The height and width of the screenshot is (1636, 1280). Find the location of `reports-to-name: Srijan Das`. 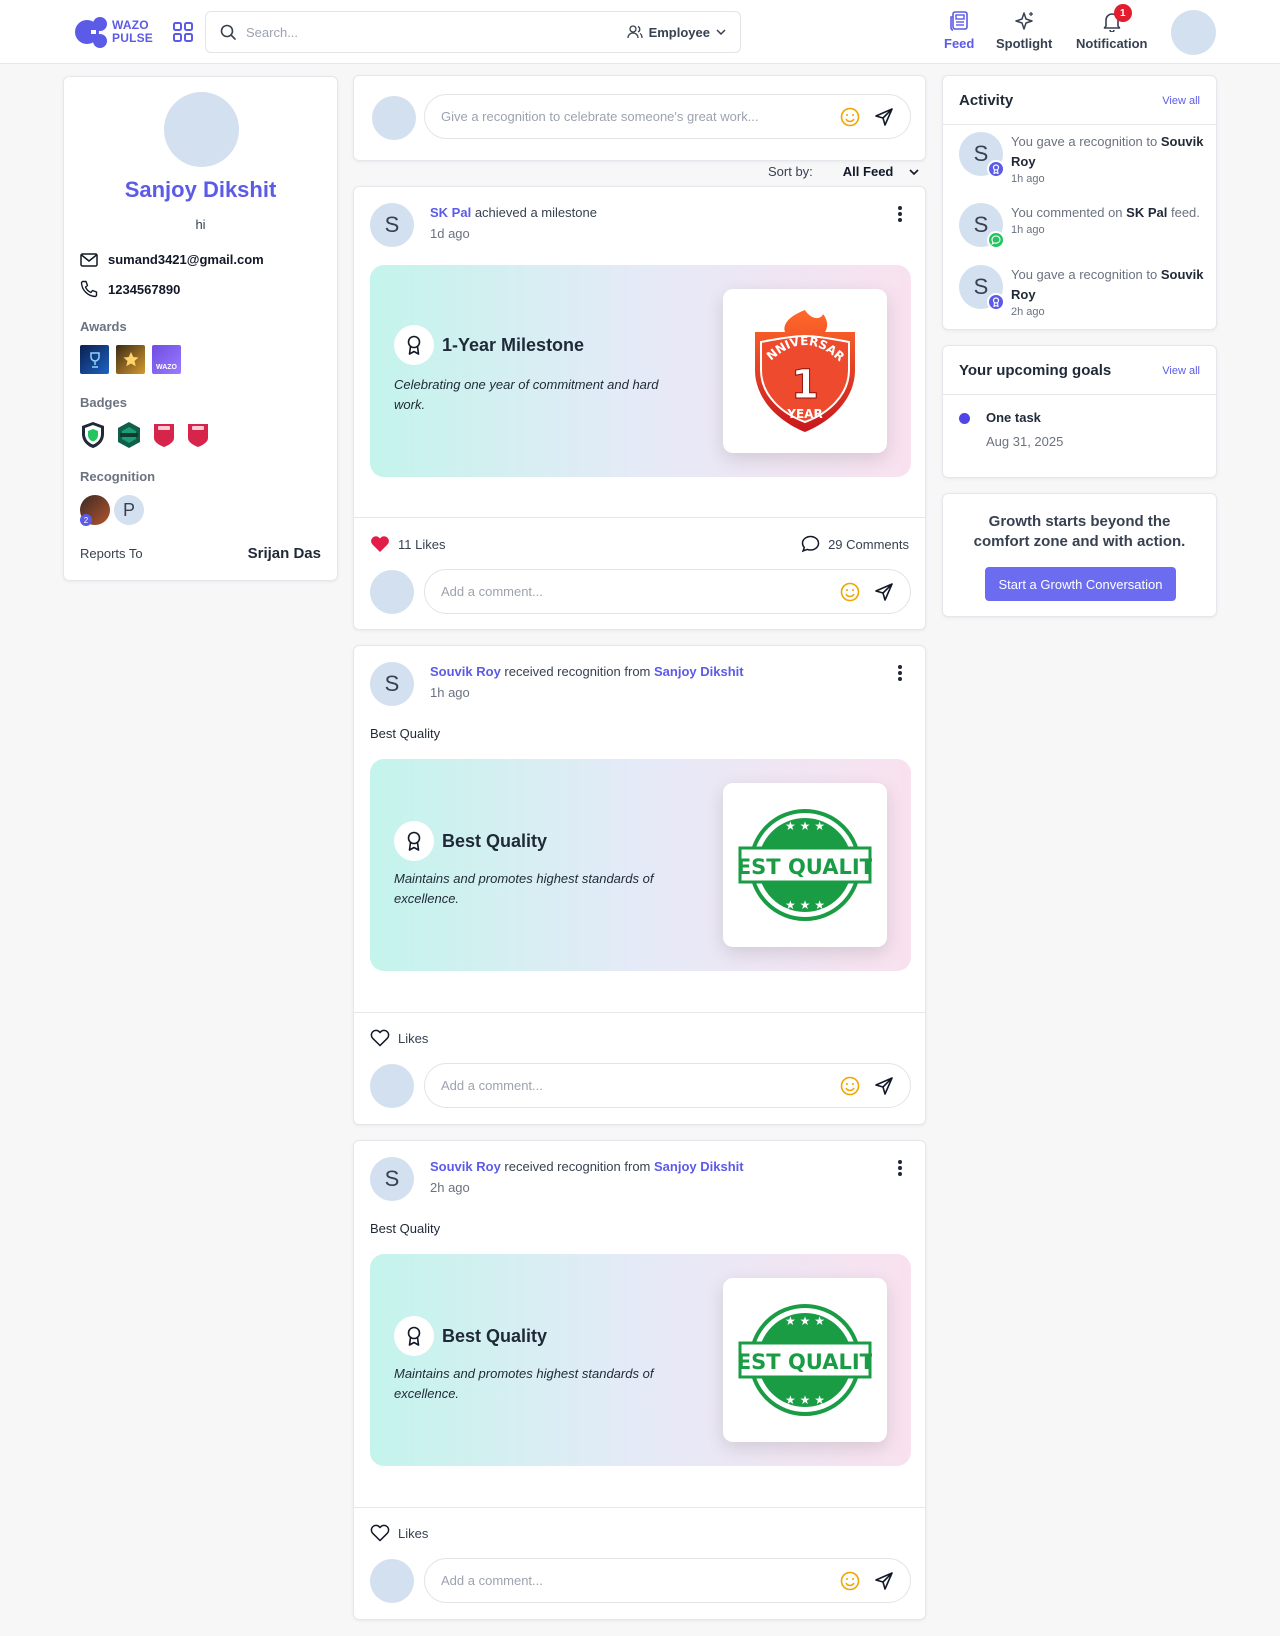

reports-to-name: Srijan Das is located at coordinates (284, 553).